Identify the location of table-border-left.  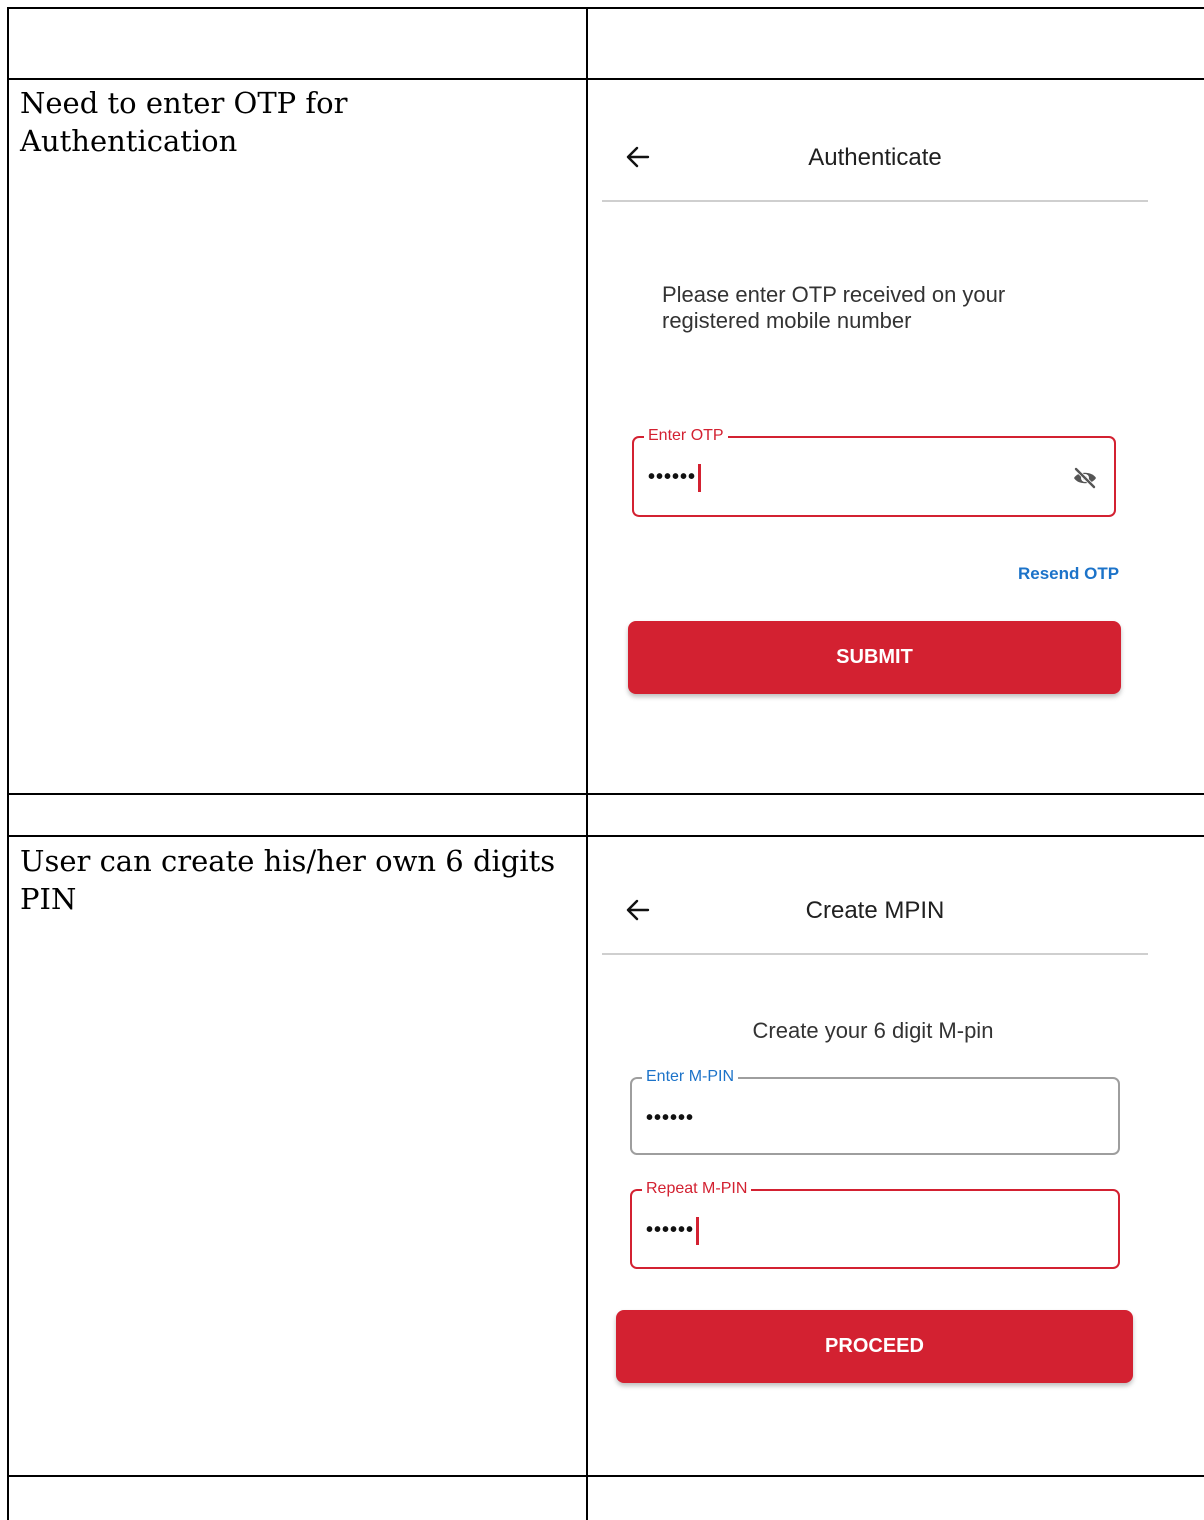
(8, 763).